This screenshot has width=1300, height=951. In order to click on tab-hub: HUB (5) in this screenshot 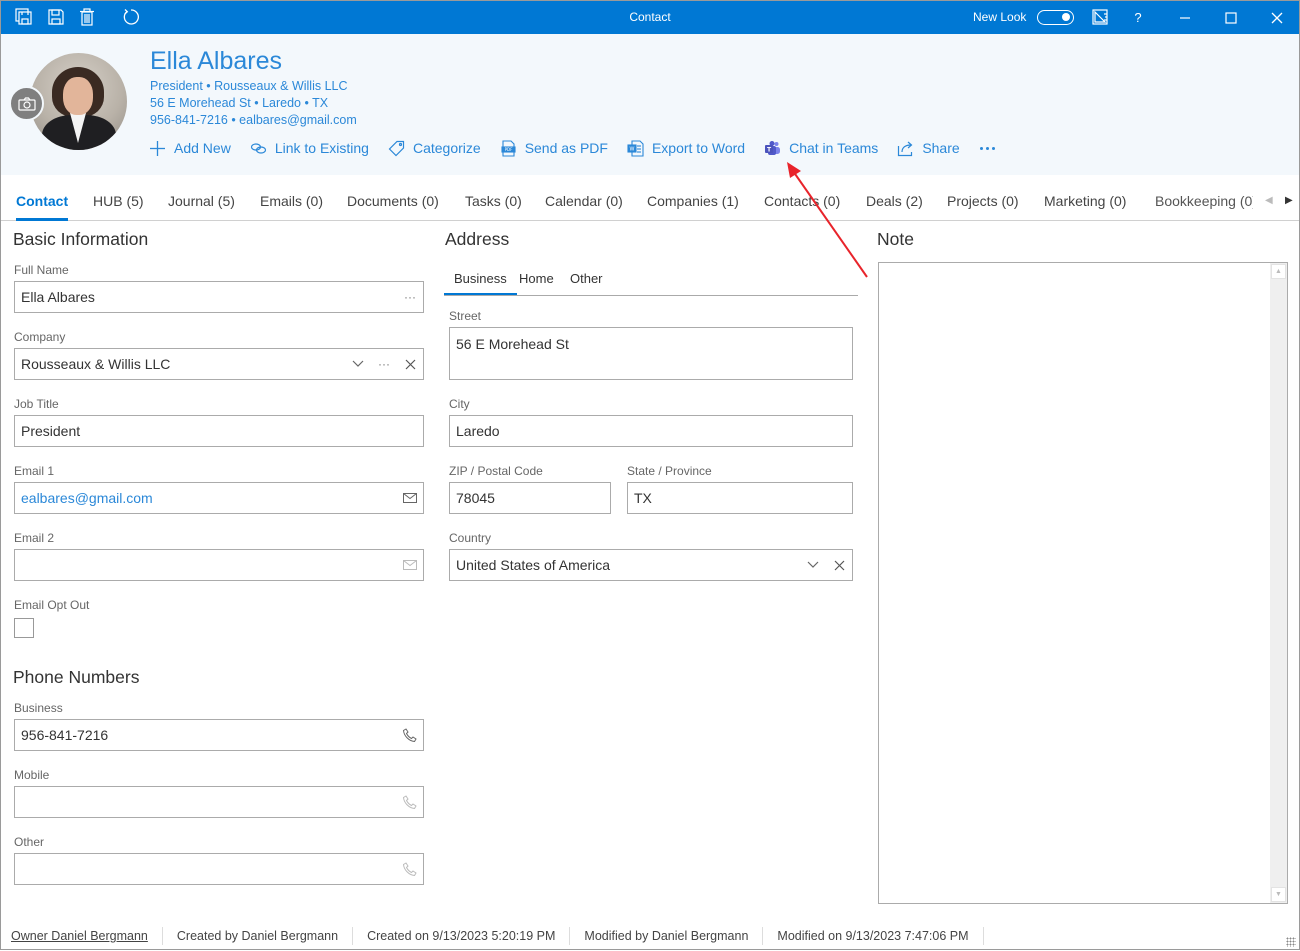, I will do `click(118, 201)`.